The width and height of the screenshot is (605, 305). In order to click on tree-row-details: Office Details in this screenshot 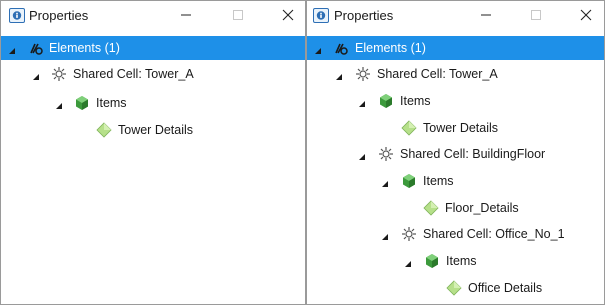, I will do `click(455, 288)`.